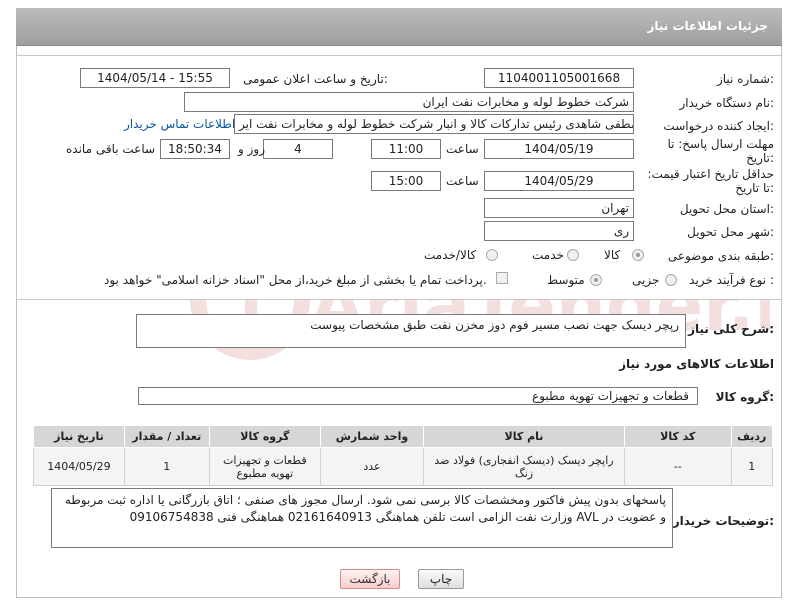 The height and width of the screenshot is (606, 788). Describe the element at coordinates (671, 280) in the screenshot. I see `purchase-radio-minor` at that location.